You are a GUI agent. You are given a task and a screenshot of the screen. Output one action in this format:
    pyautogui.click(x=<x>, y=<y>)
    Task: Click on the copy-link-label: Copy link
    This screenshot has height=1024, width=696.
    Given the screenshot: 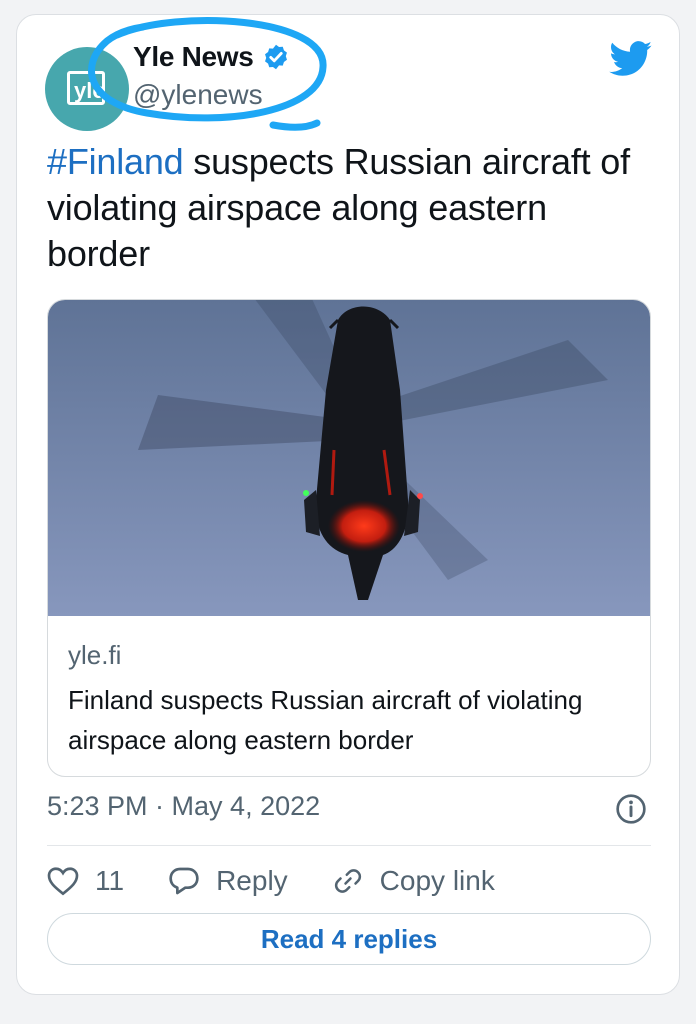 What is the action you would take?
    pyautogui.click(x=437, y=880)
    